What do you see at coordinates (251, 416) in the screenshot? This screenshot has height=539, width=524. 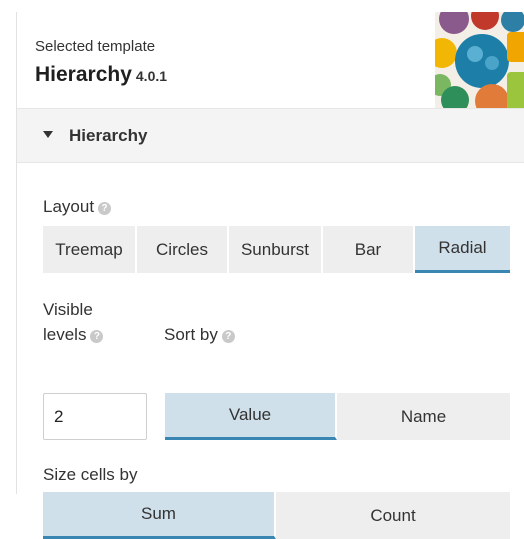 I see `sort-option-value: Value` at bounding box center [251, 416].